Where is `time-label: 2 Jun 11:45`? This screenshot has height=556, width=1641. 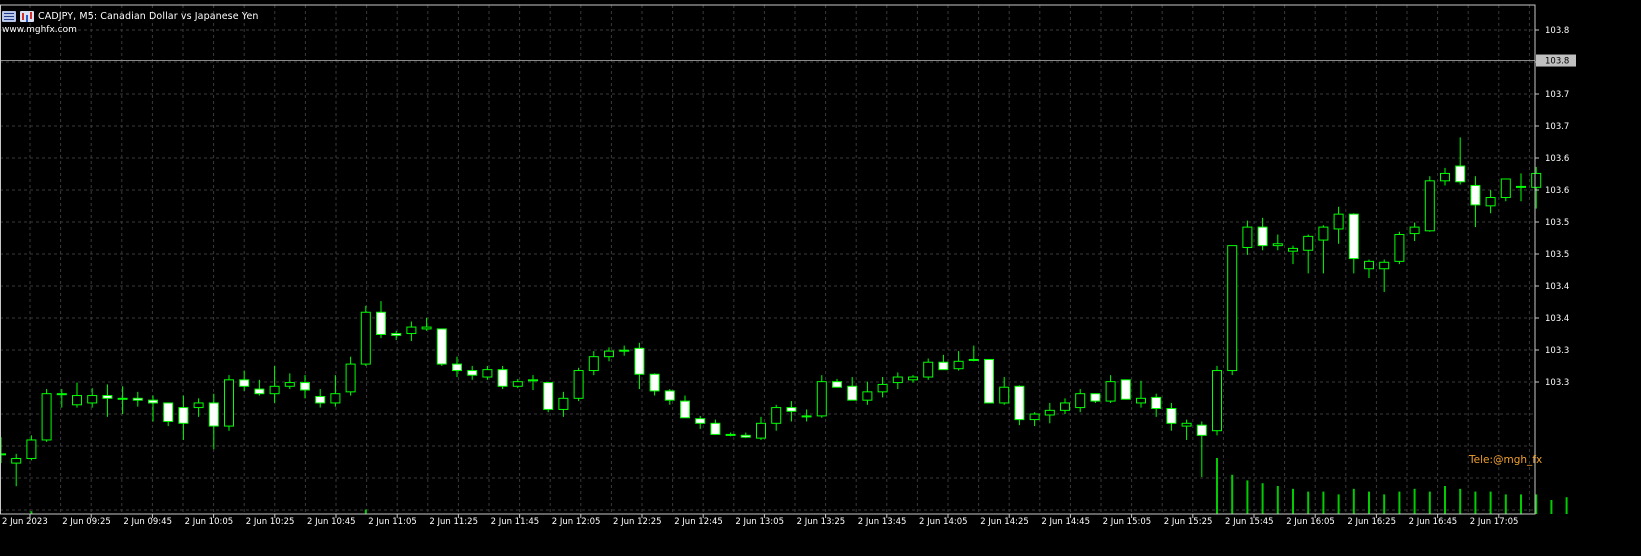
time-label: 2 Jun 11:45 is located at coordinates (515, 522).